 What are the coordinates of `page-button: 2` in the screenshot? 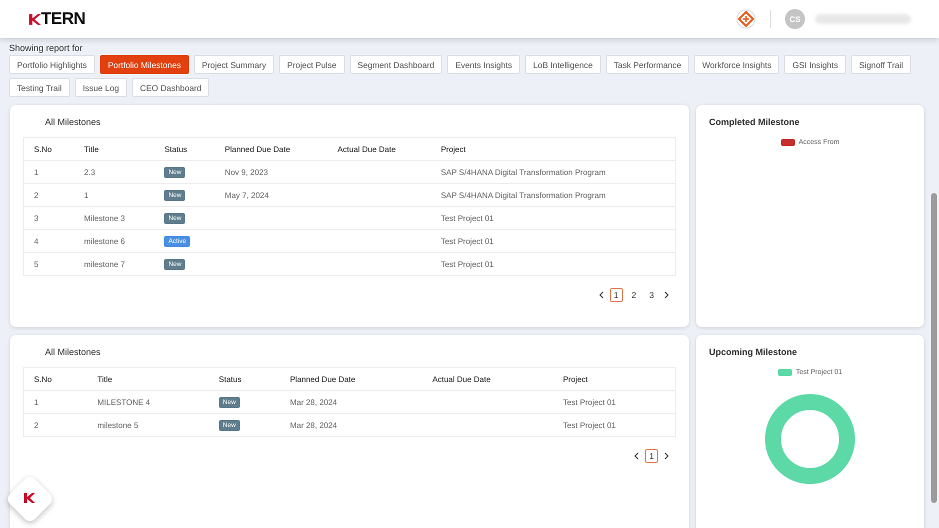 It's located at (634, 295).